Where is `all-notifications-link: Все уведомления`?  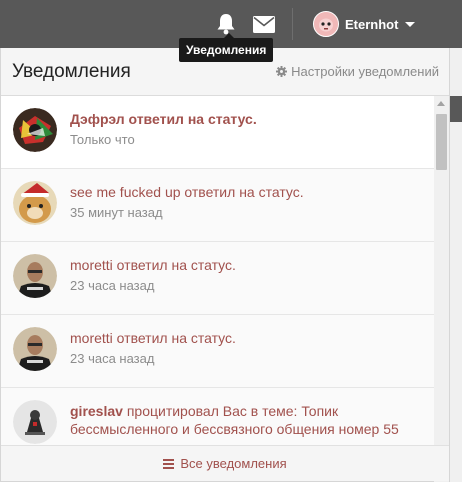 all-notifications-link: Все уведомления is located at coordinates (225, 463).